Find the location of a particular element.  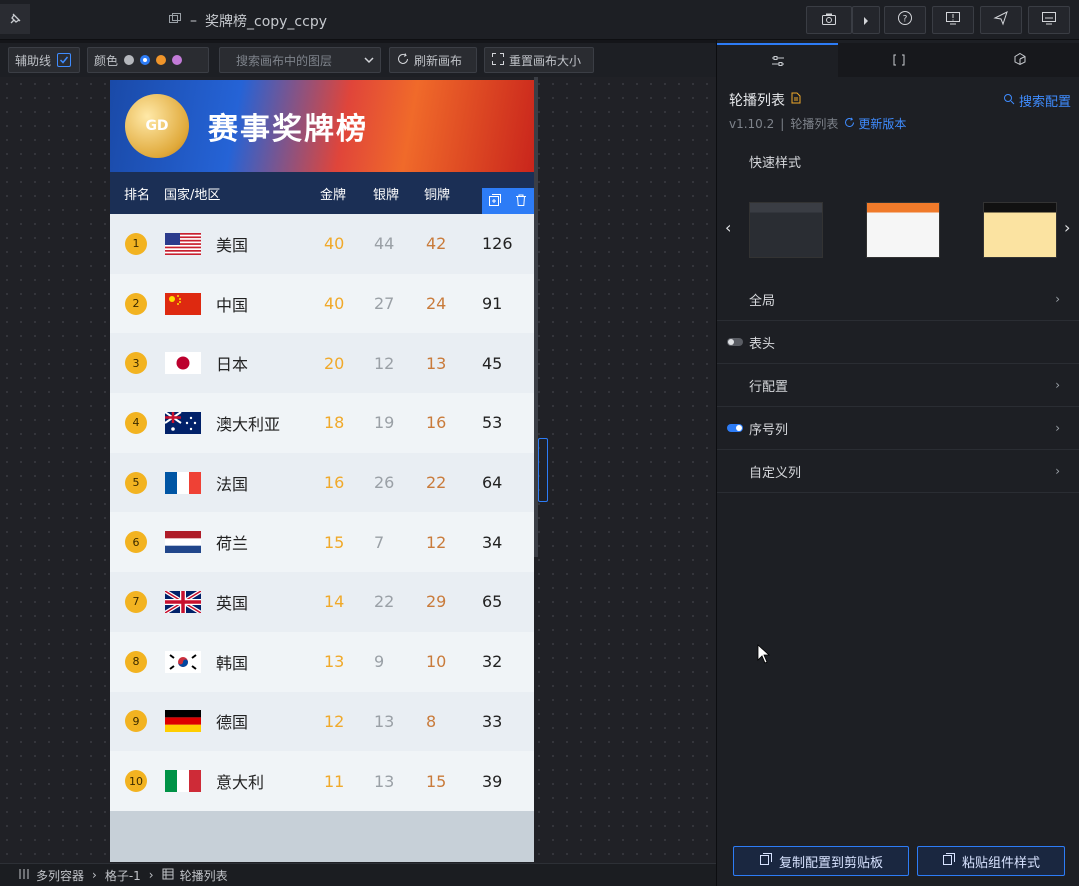

style-thumb-dark is located at coordinates (786, 230).